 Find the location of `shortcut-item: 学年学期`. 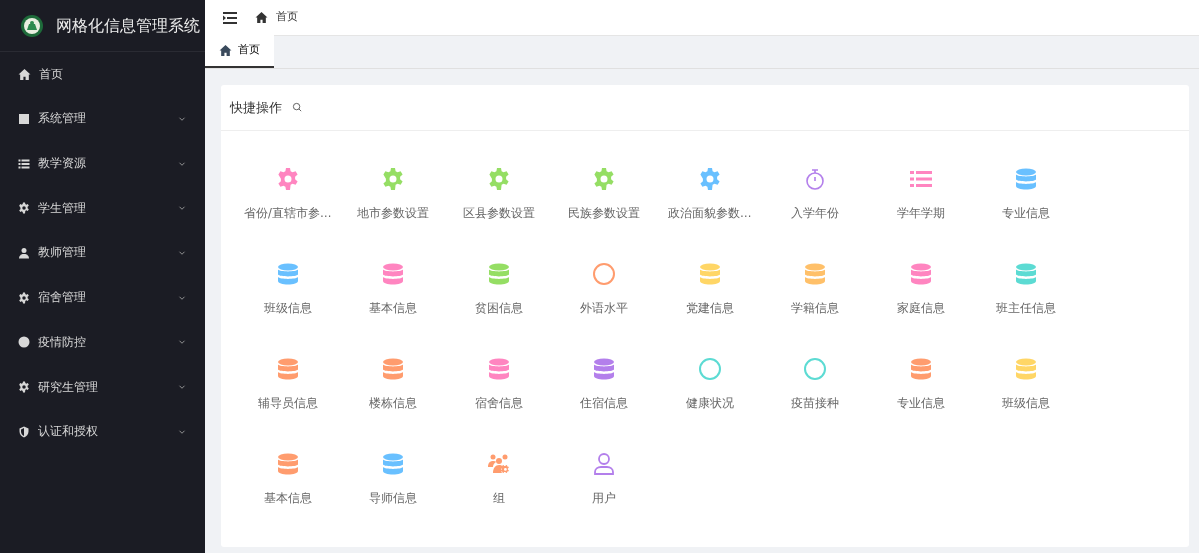

shortcut-item: 学年学期 is located at coordinates (921, 214).